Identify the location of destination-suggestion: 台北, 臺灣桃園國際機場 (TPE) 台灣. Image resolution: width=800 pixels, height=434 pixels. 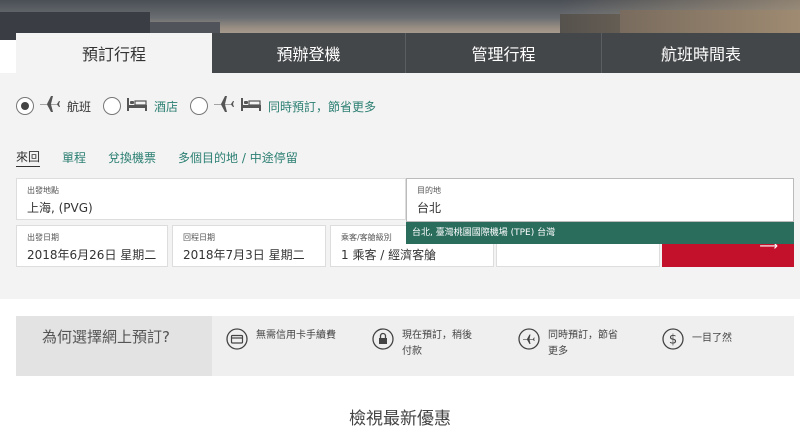
(600, 233).